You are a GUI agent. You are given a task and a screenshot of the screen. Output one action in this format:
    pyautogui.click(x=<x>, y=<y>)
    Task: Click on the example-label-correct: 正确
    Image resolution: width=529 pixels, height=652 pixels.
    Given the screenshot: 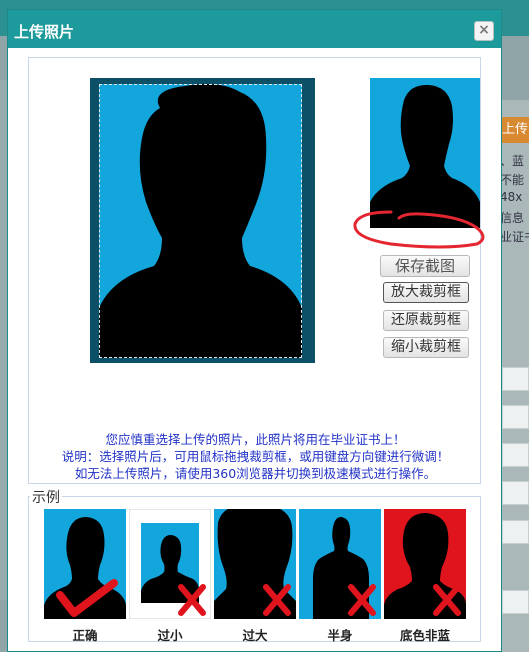 What is the action you would take?
    pyautogui.click(x=85, y=635)
    